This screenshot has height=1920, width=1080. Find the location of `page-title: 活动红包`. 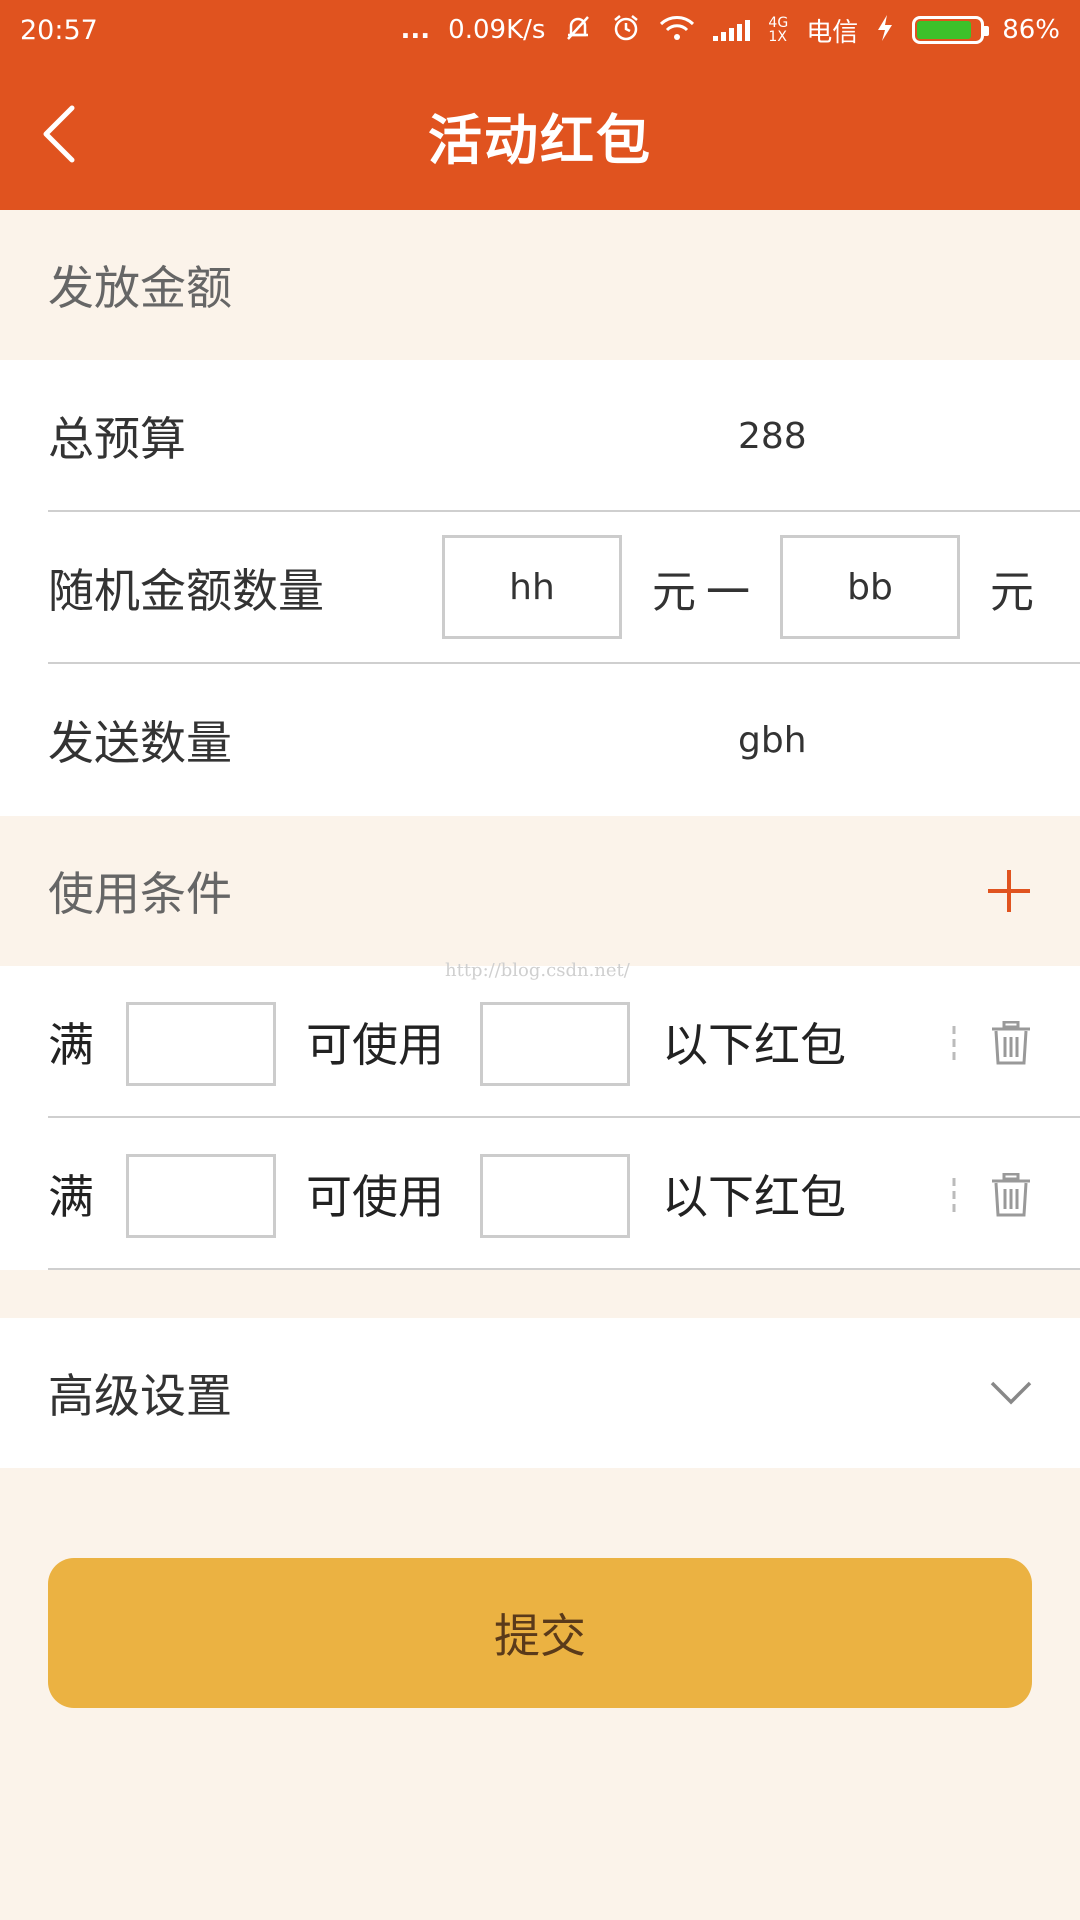

page-title: 活动红包 is located at coordinates (540, 140).